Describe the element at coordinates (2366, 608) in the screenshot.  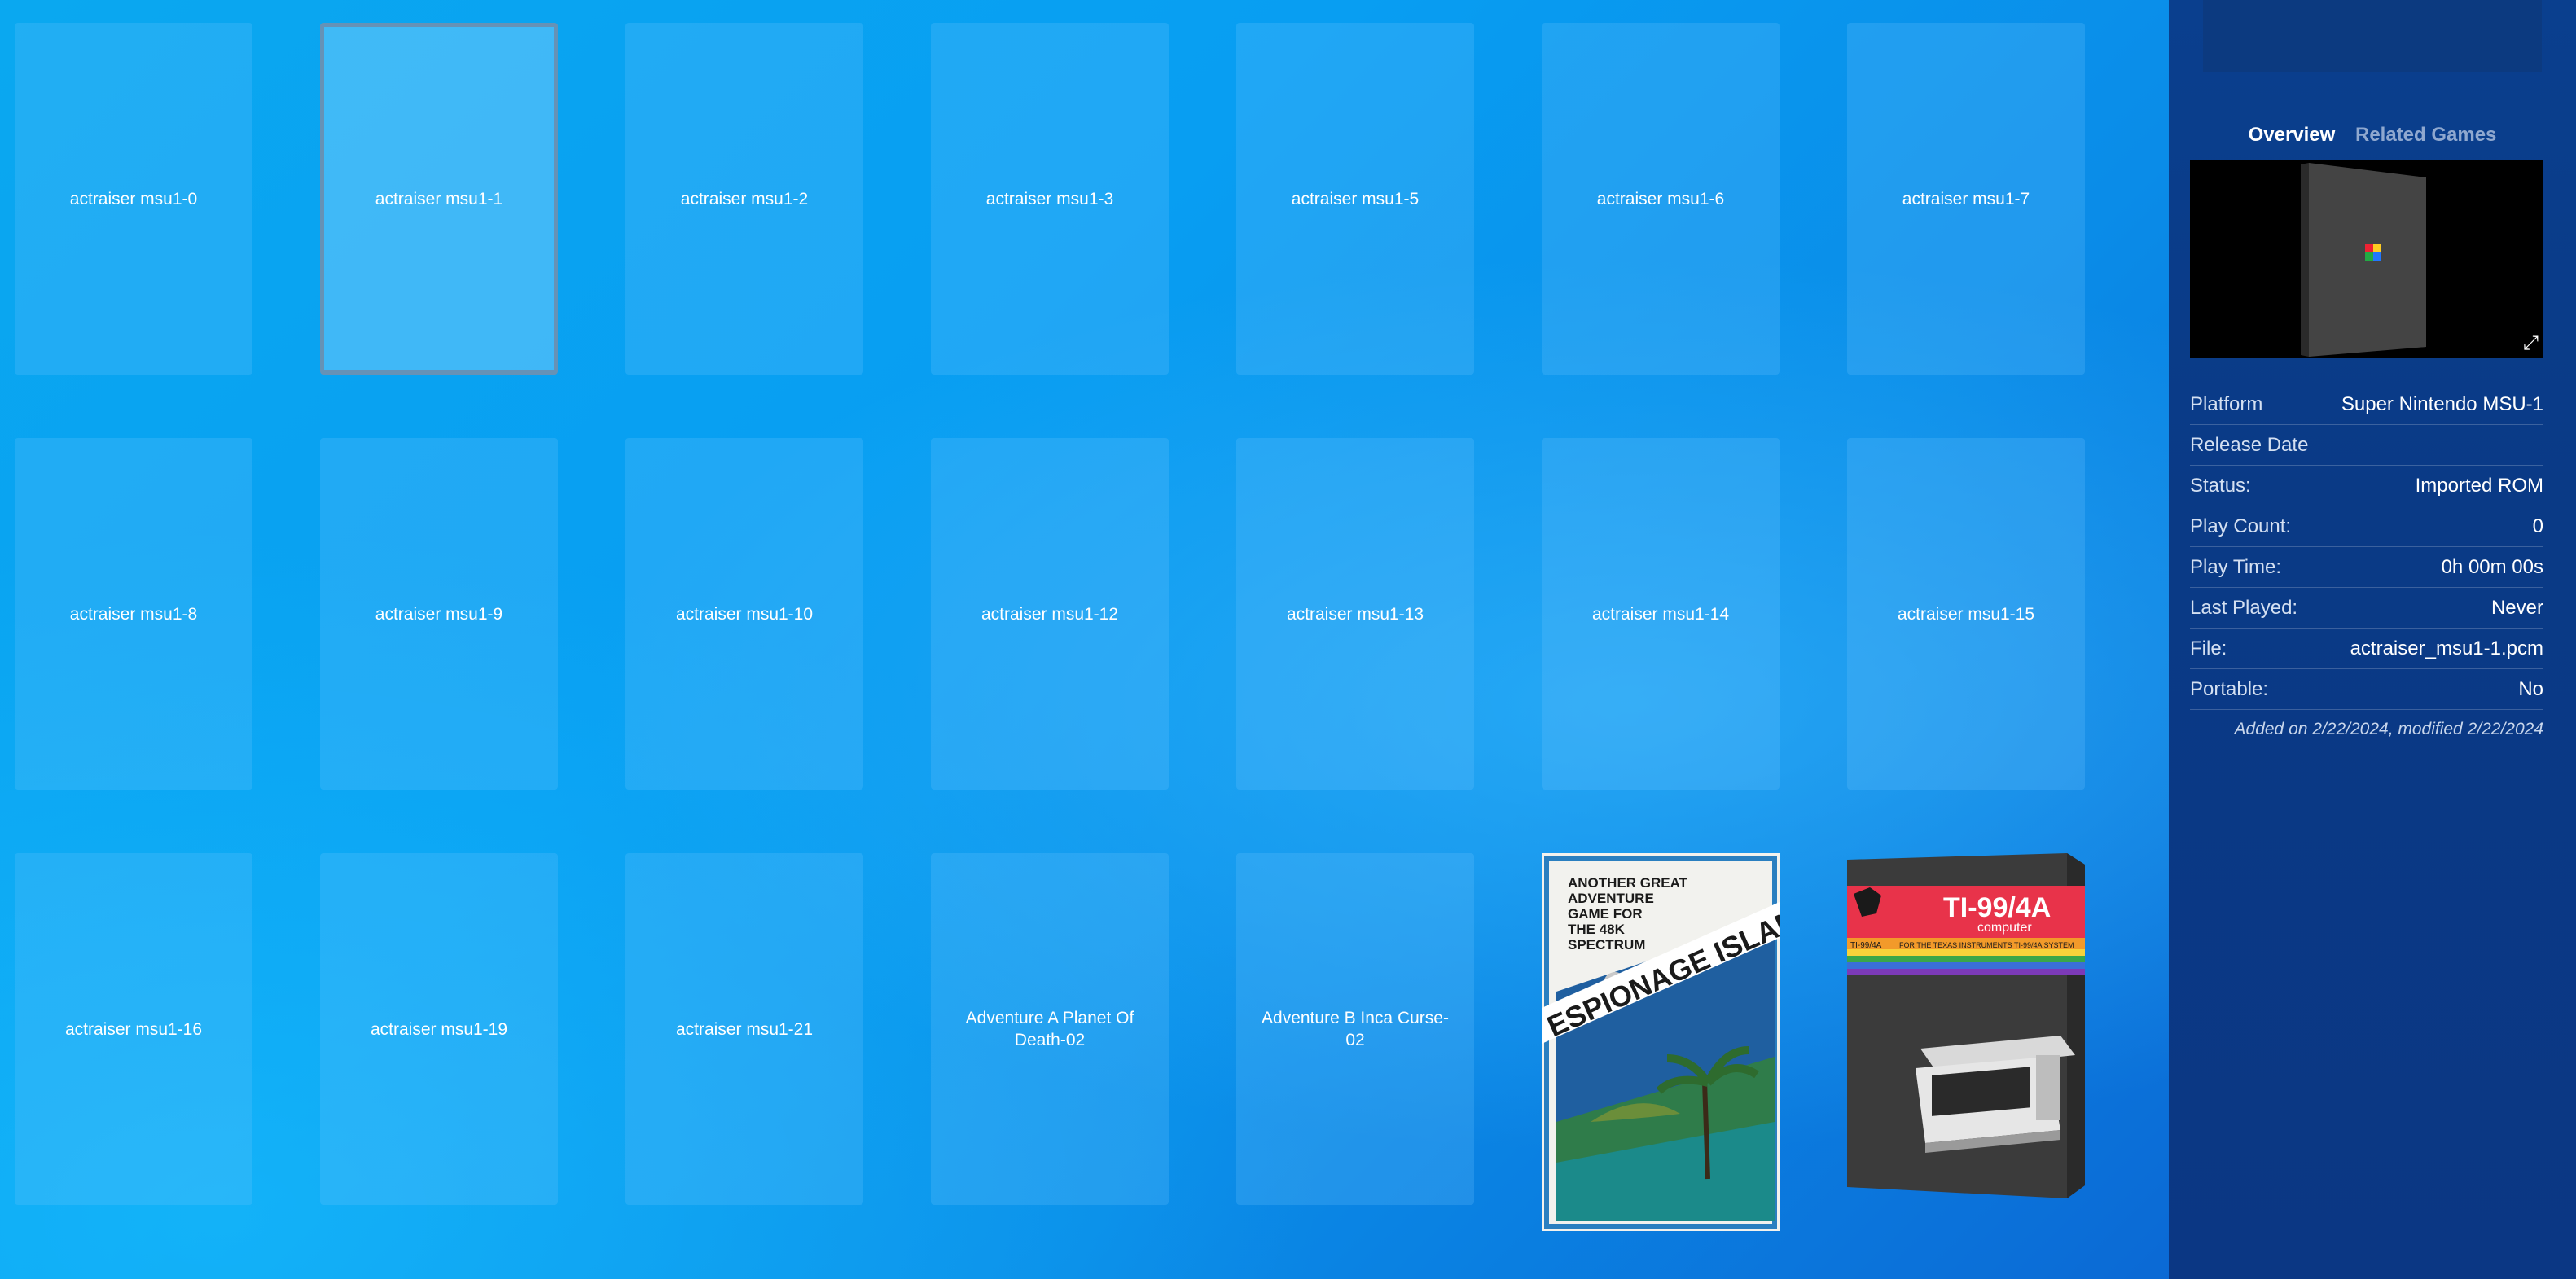
I see `info-row: Last Played: Never` at that location.